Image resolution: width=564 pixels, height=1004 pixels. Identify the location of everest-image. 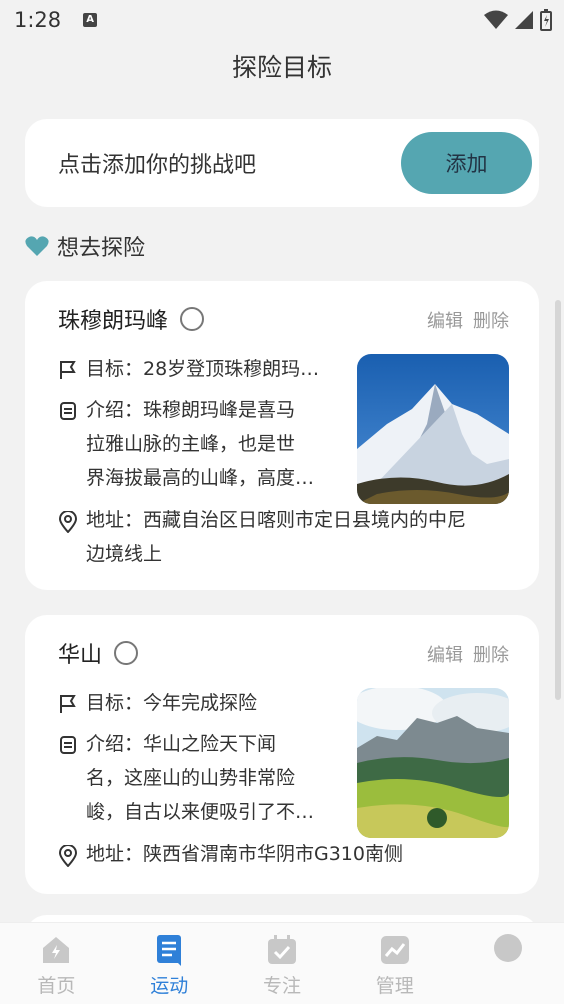
(433, 429).